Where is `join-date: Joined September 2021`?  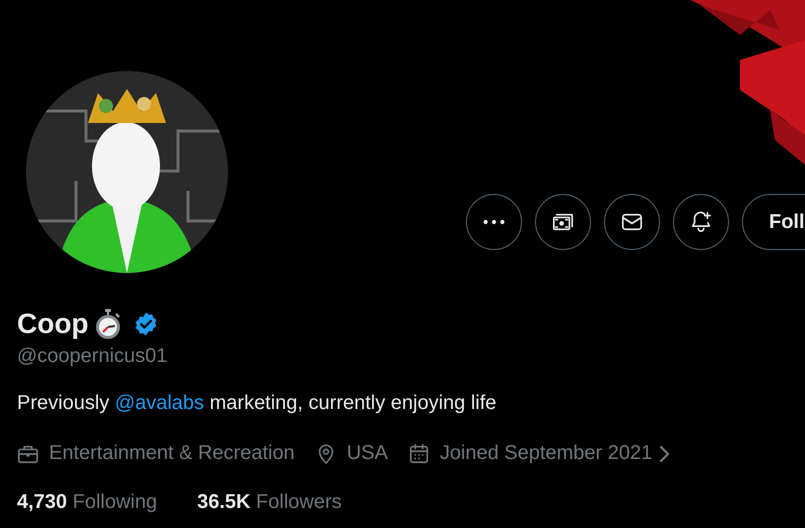 join-date: Joined September 2021 is located at coordinates (546, 453).